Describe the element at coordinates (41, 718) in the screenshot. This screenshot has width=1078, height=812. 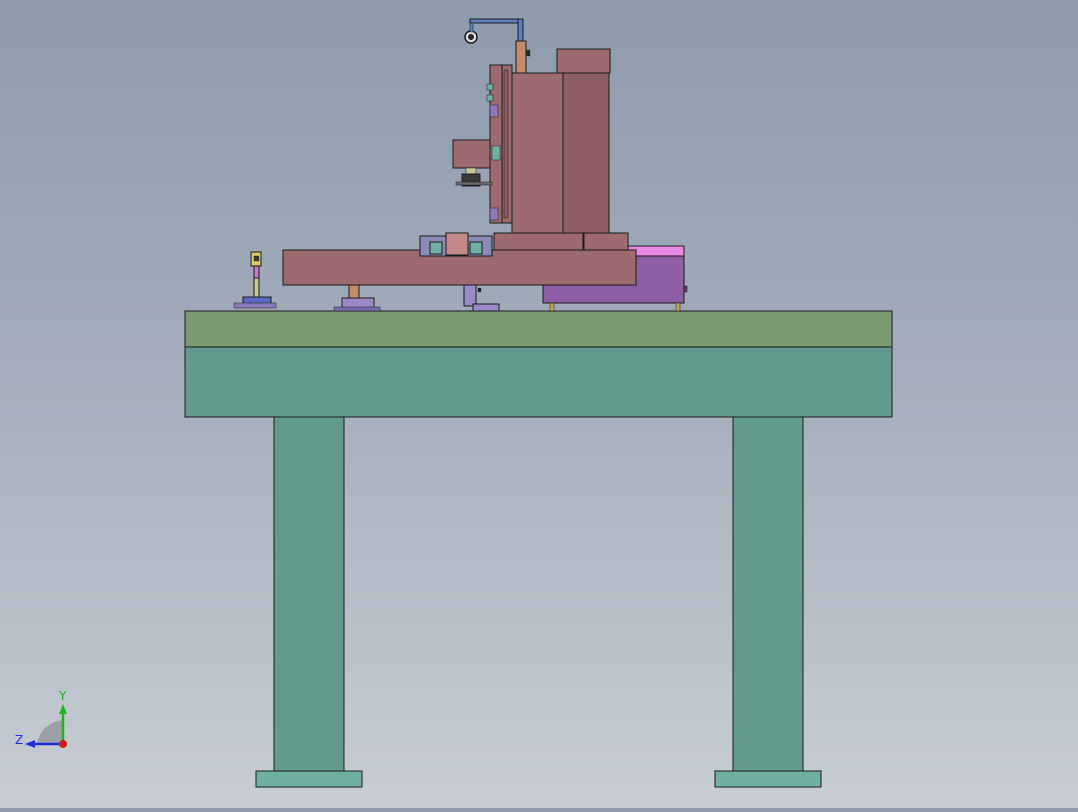
I see `view-orientation-triad: Y Z` at that location.